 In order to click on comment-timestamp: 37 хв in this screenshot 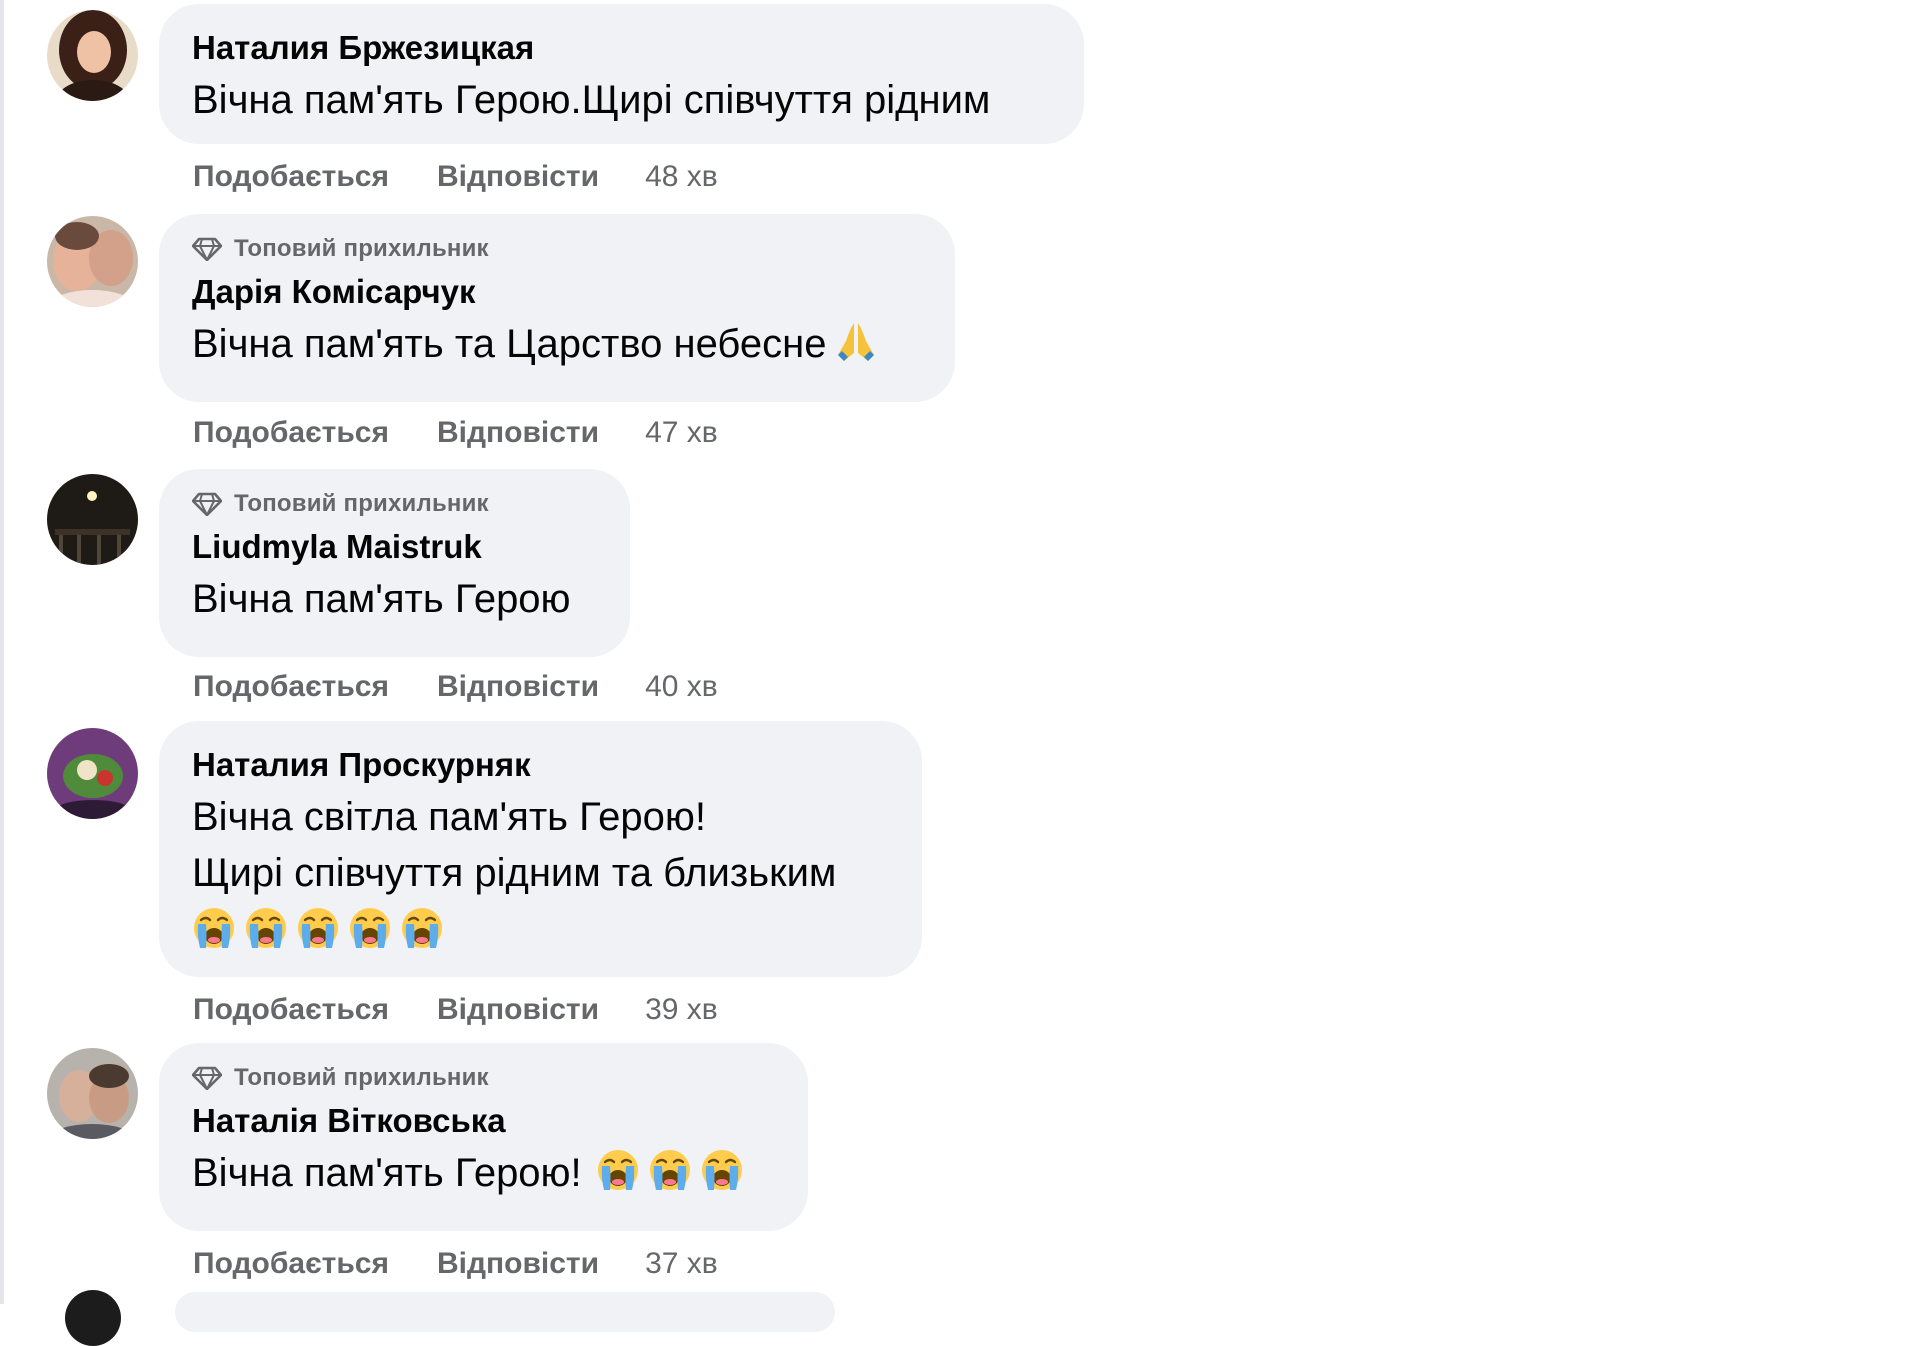, I will do `click(681, 1264)`.